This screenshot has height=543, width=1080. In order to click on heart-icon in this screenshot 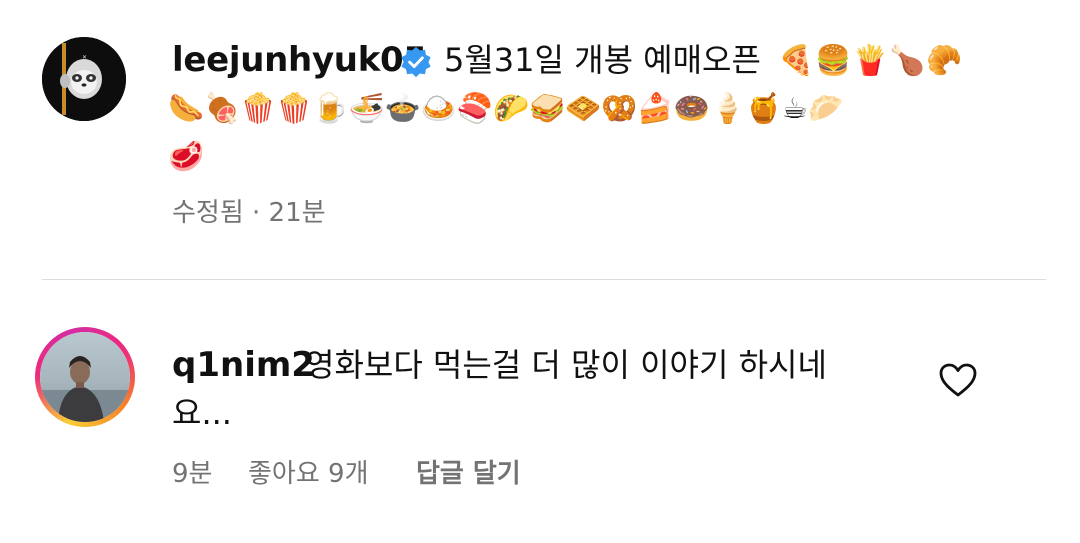, I will do `click(958, 380)`.